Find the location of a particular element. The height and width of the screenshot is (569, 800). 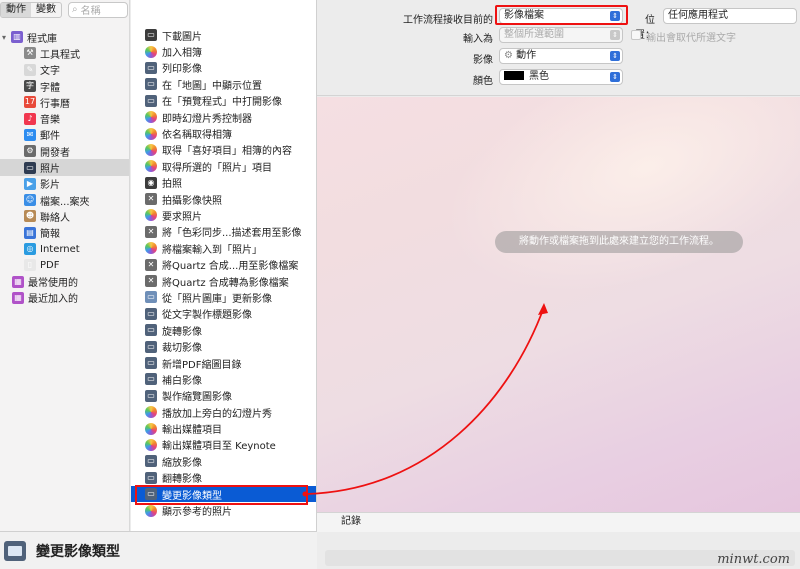

tools-icon: ⚒ is located at coordinates (30, 53).